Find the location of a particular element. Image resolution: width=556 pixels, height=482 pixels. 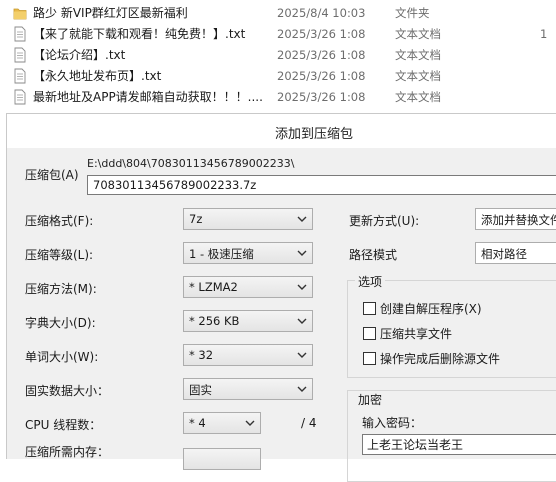

file-row-txt: 【永久地址发布页】.txt 2025/3/26 1:08 文本文档 is located at coordinates (278, 76).